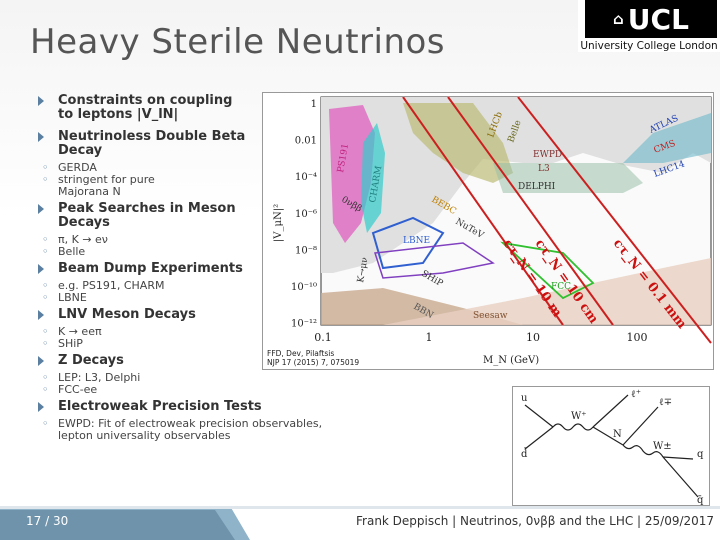 The width and height of the screenshot is (720, 540). I want to click on y-tick-label: 10⁻⁸, so click(306, 250).